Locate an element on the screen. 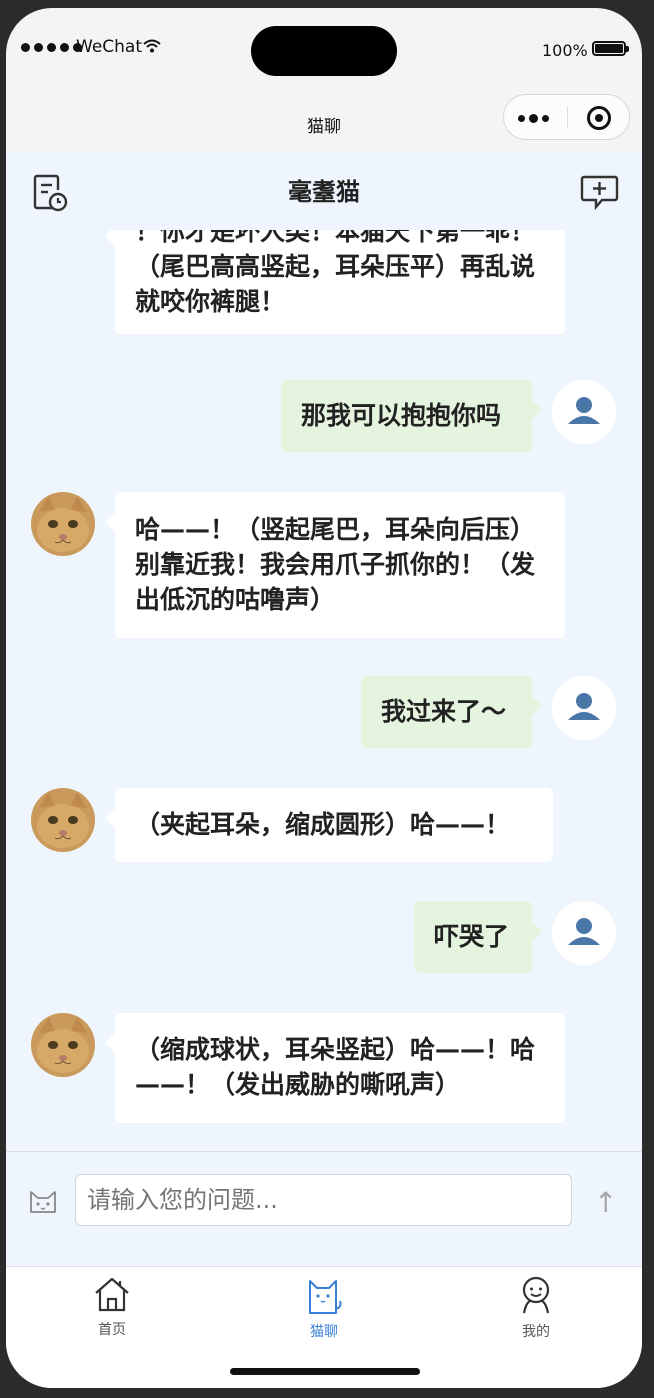 Image resolution: width=654 pixels, height=1398 pixels. chat-title: 毫耋猫 is located at coordinates (324, 192).